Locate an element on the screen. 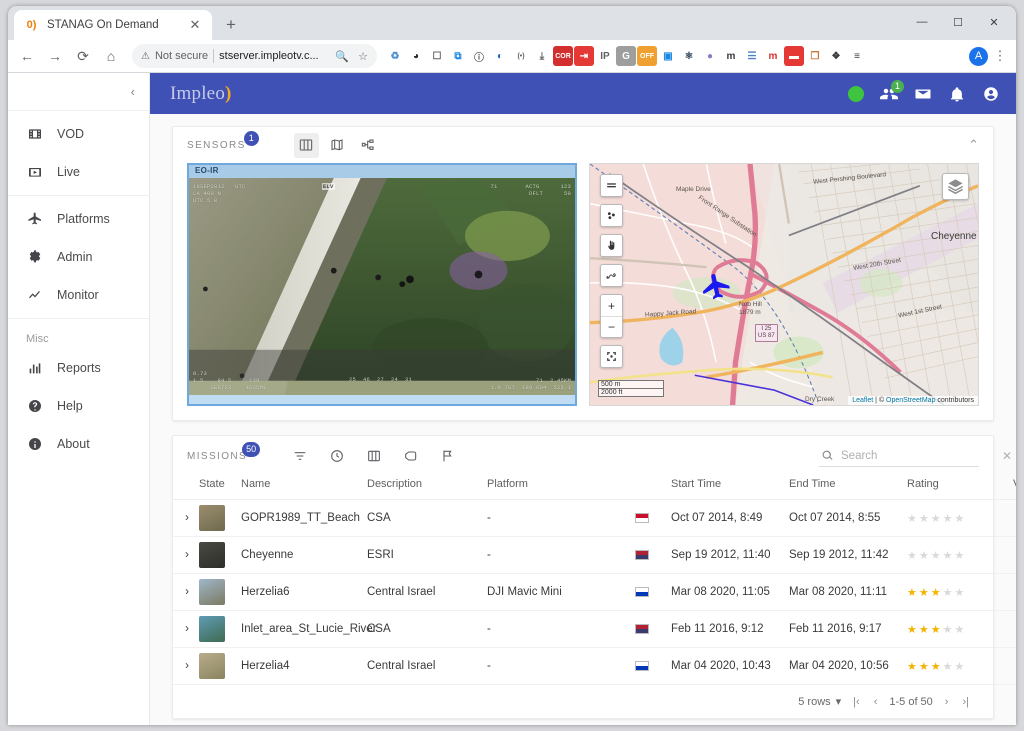 The image size is (1024, 731). split-view-icon is located at coordinates (306, 145).